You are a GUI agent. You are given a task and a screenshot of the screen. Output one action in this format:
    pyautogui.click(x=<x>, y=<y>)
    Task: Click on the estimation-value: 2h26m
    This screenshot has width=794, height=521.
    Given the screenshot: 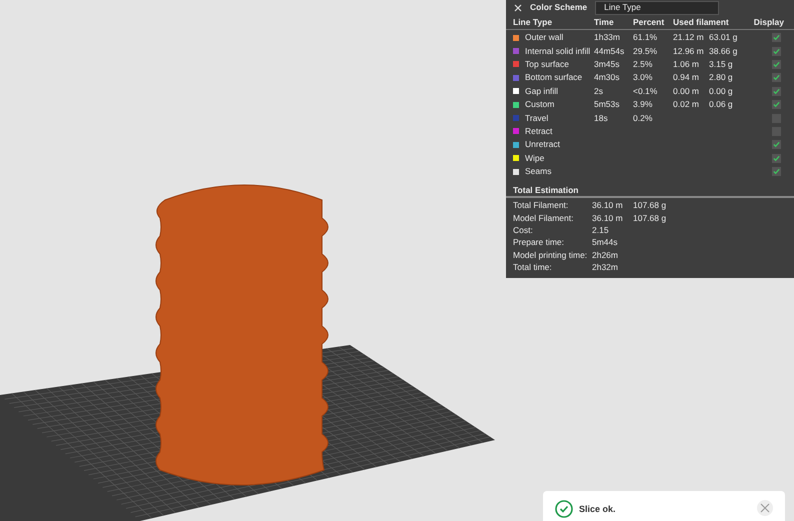 What is the action you would take?
    pyautogui.click(x=605, y=255)
    